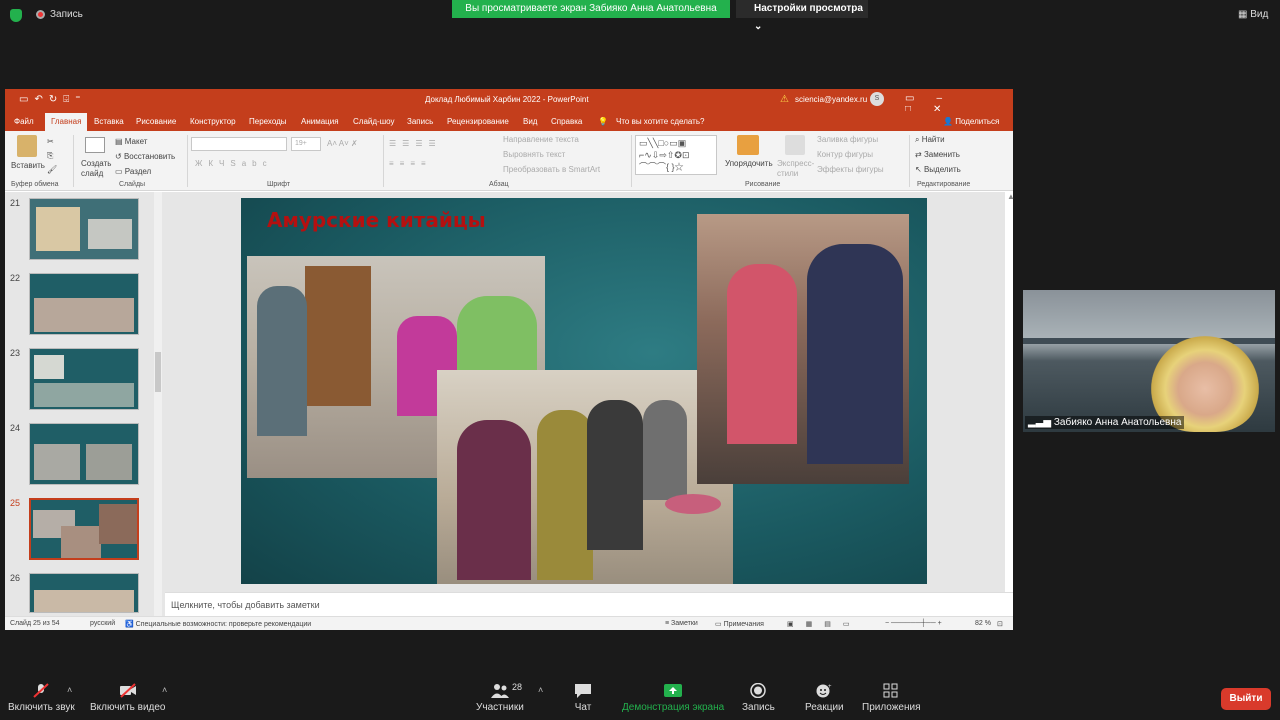  Describe the element at coordinates (420, 121) in the screenshot. I see `tab-record: Запись` at that location.